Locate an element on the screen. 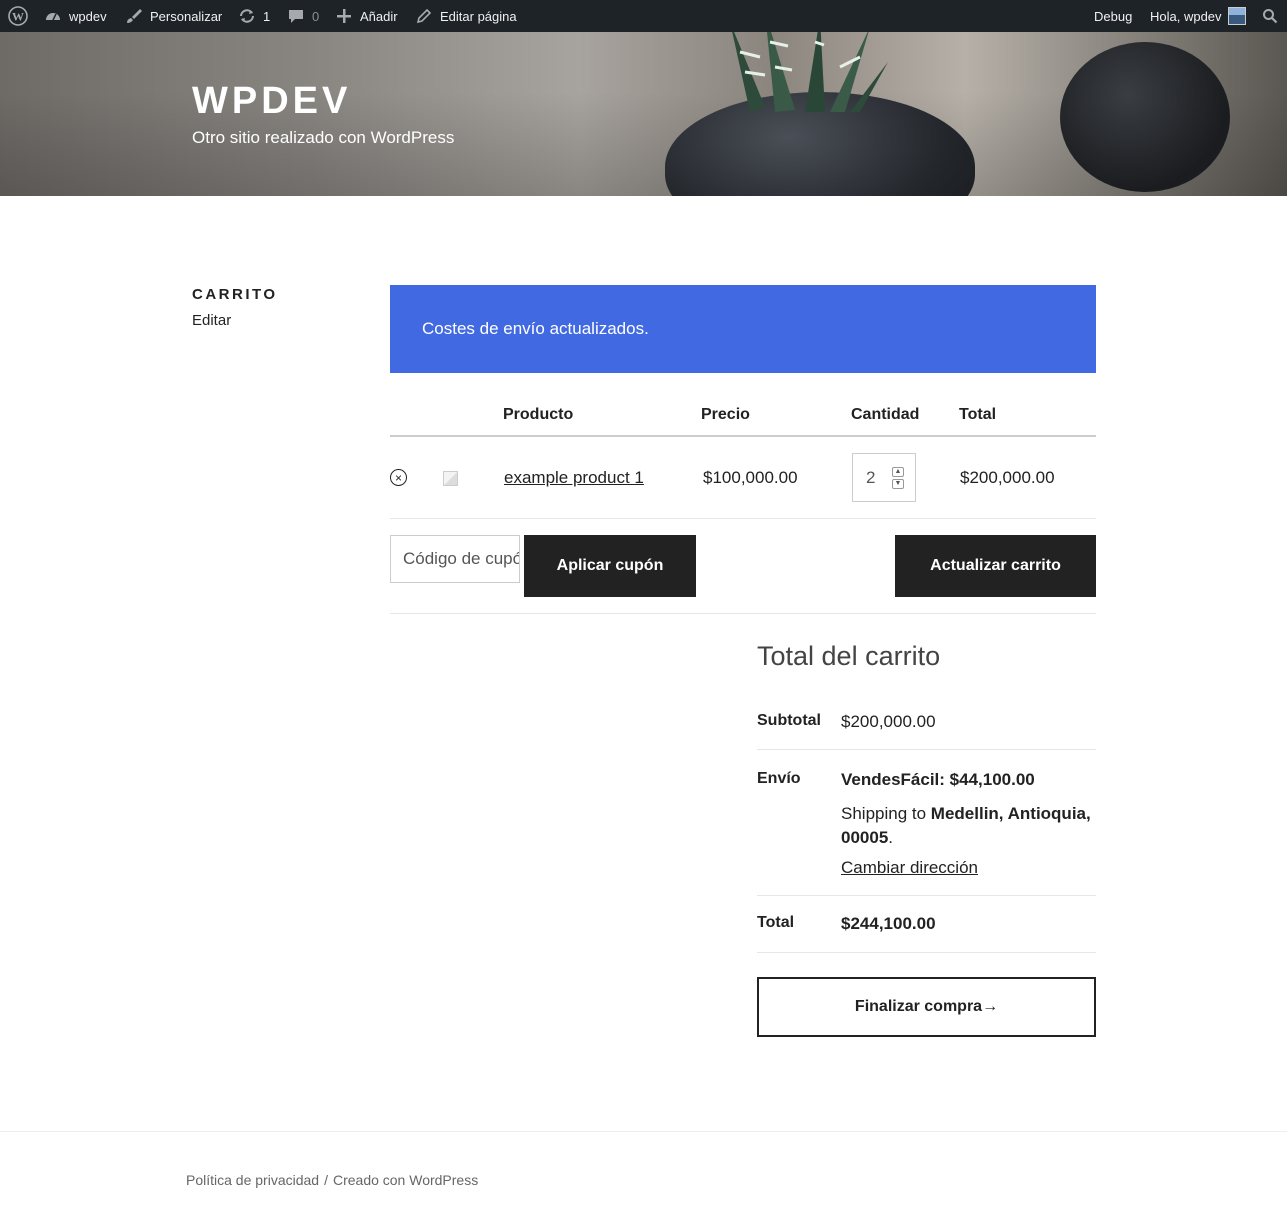  subtotal-value: $200,000.00 is located at coordinates (888, 721).